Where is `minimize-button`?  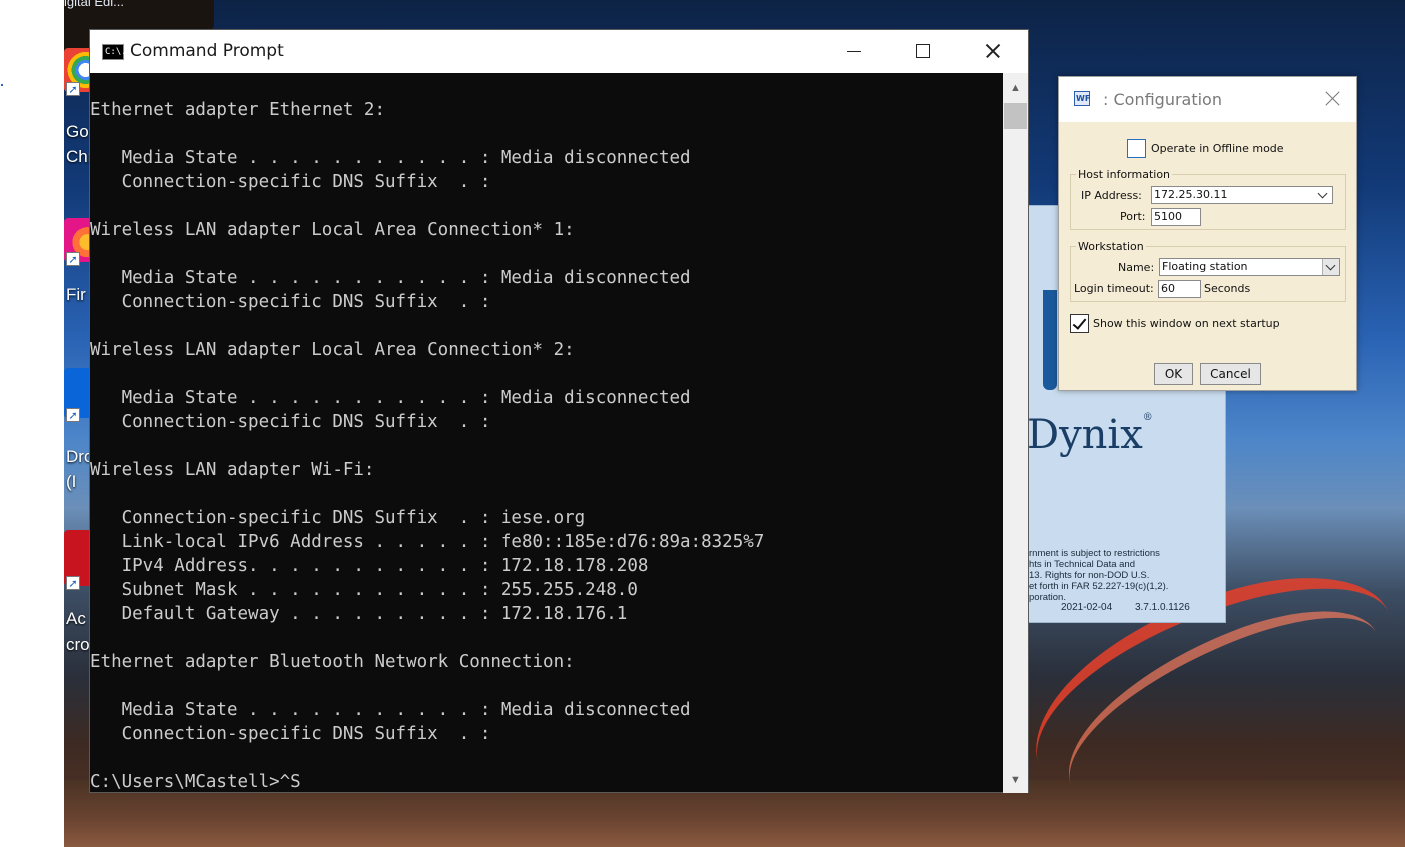
minimize-button is located at coordinates (854, 51).